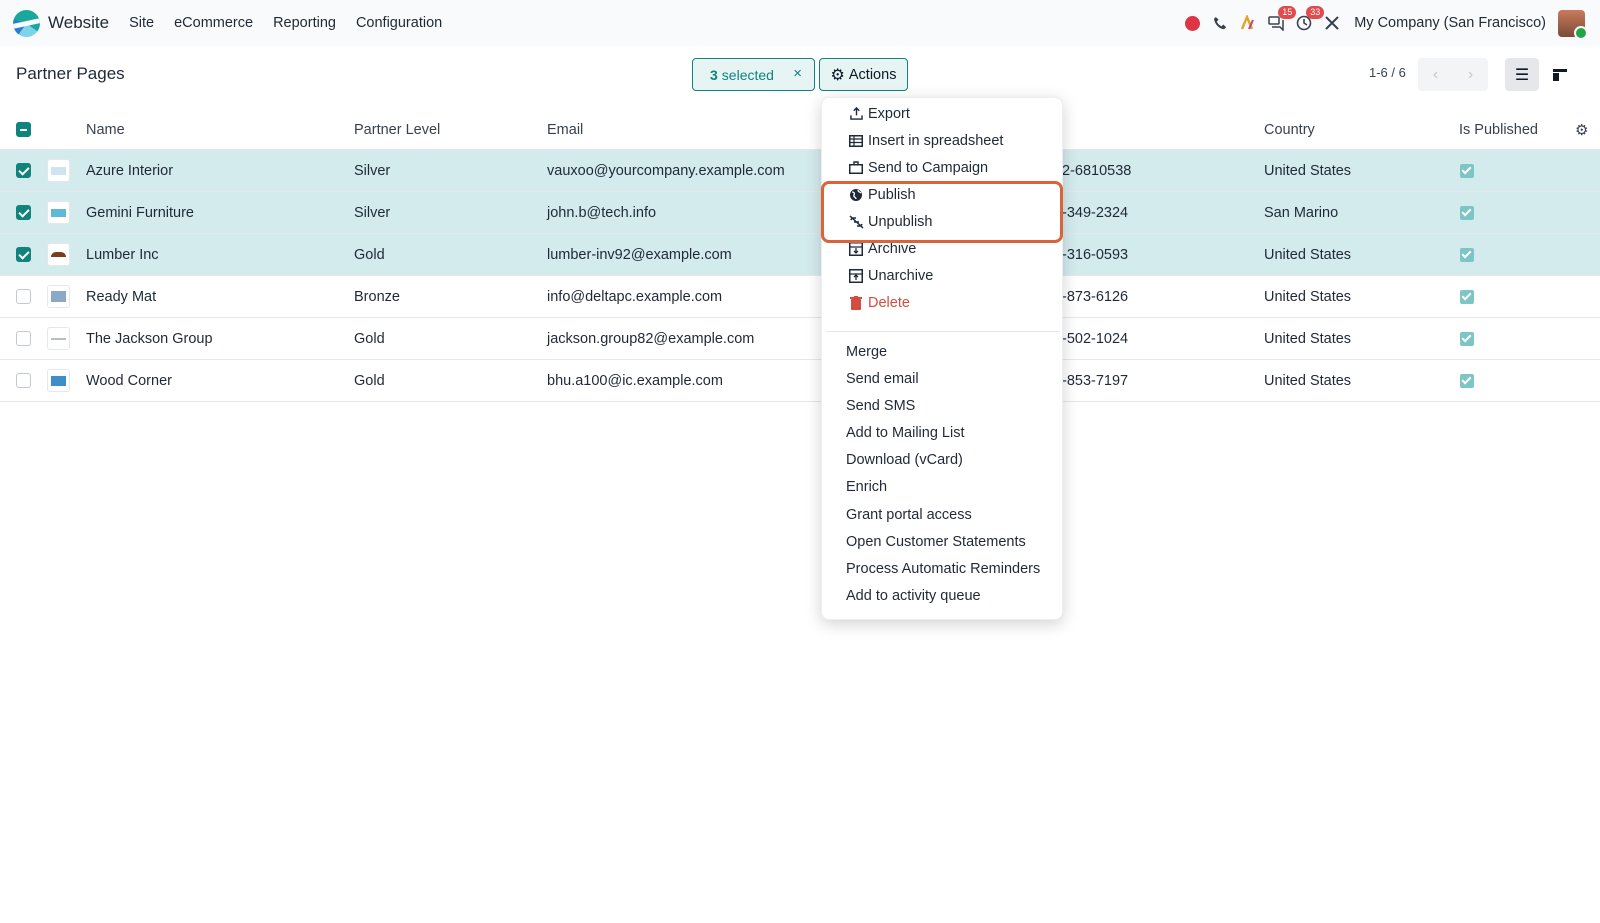 This screenshot has height=923, width=1600. Describe the element at coordinates (943, 568) in the screenshot. I see `action-automatic-reminders: Process Automatic Reminders` at that location.